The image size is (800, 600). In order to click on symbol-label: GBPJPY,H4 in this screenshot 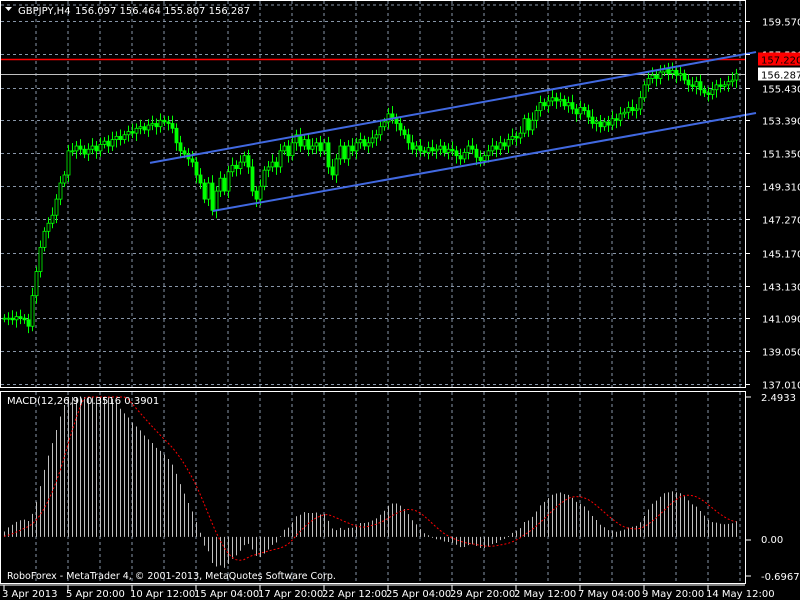, I will do `click(44, 11)`.